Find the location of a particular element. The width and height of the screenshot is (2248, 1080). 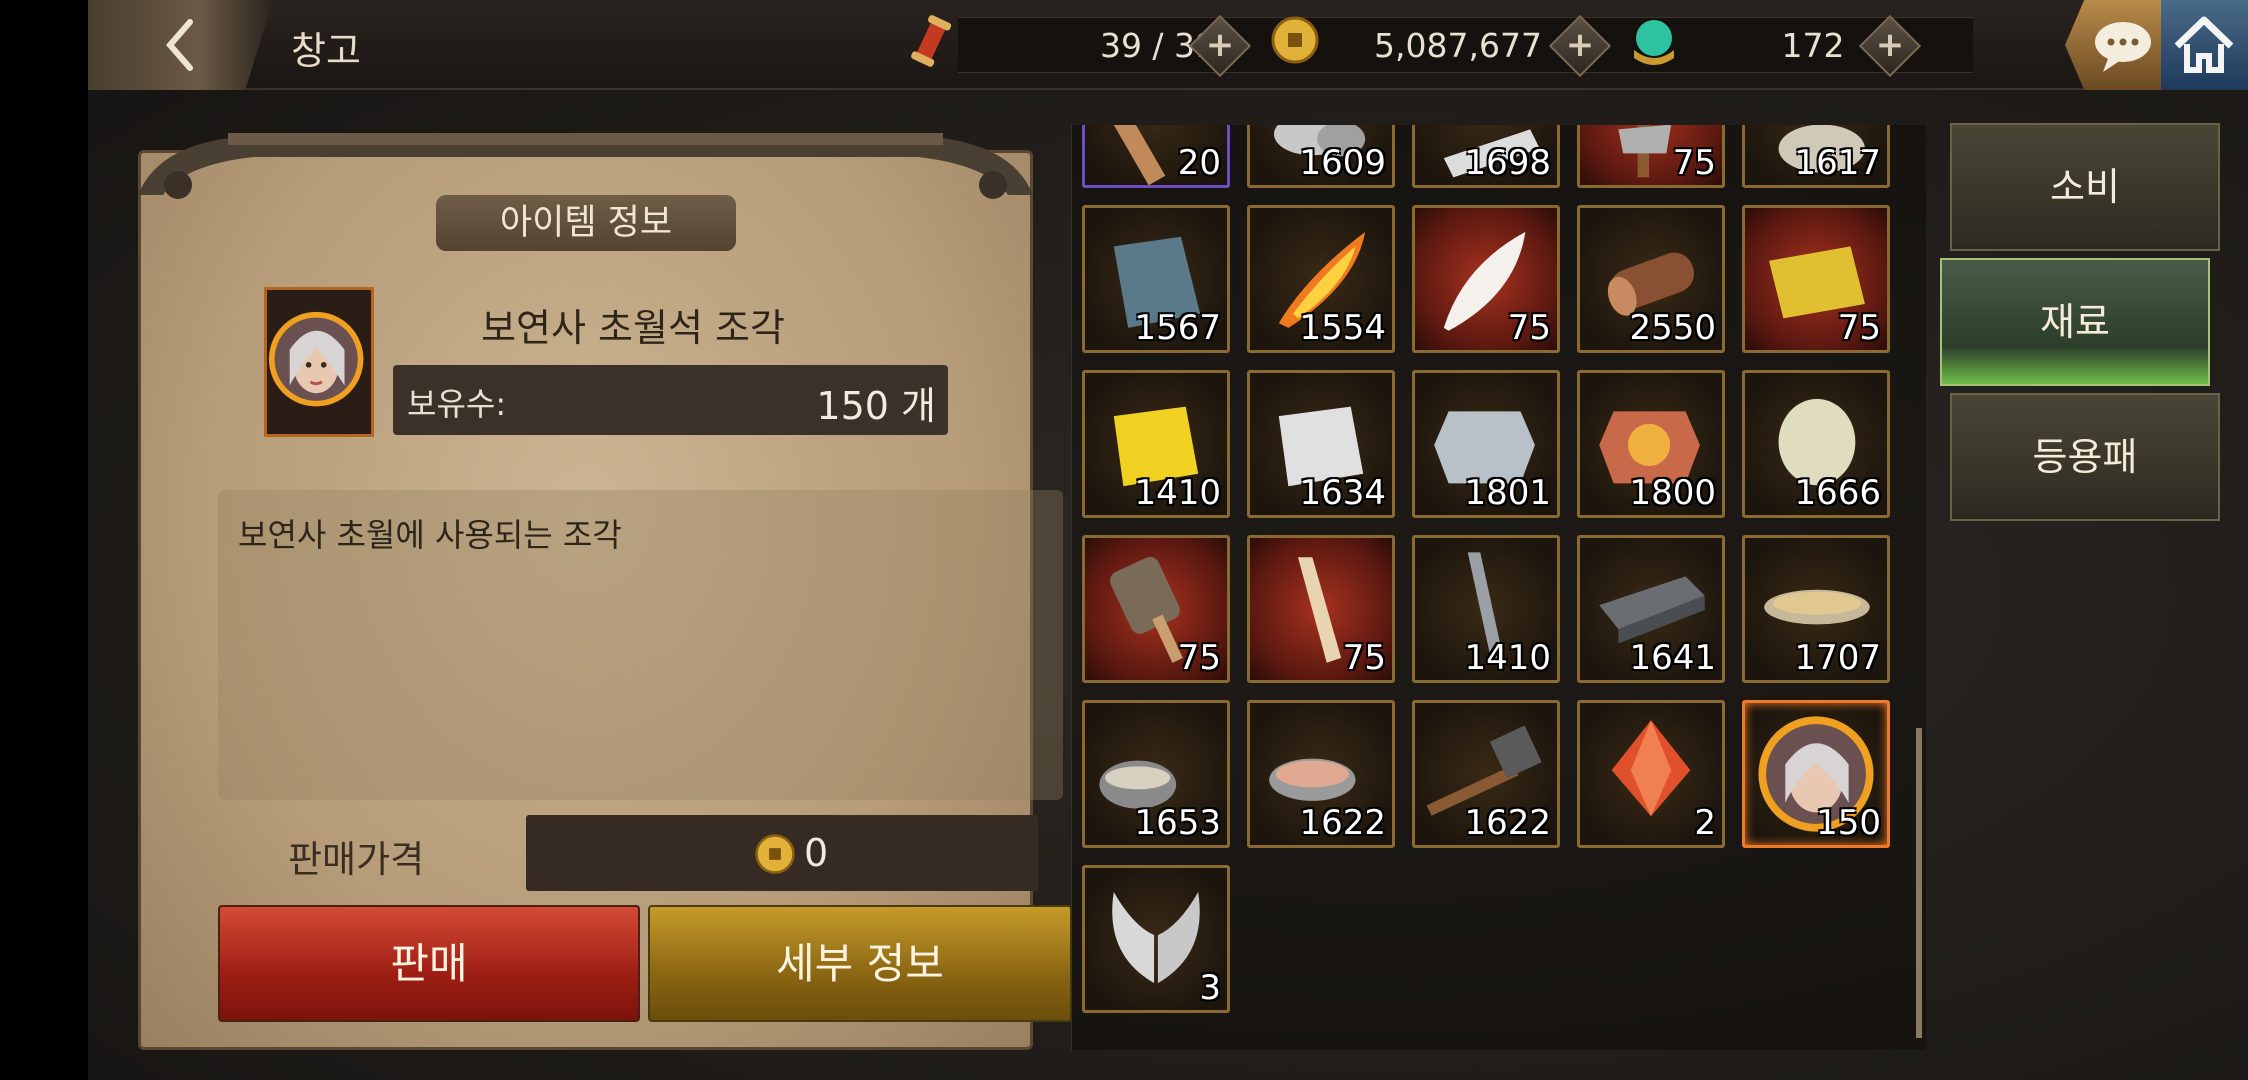

portrait-fragment-icon is located at coordinates (316, 359).